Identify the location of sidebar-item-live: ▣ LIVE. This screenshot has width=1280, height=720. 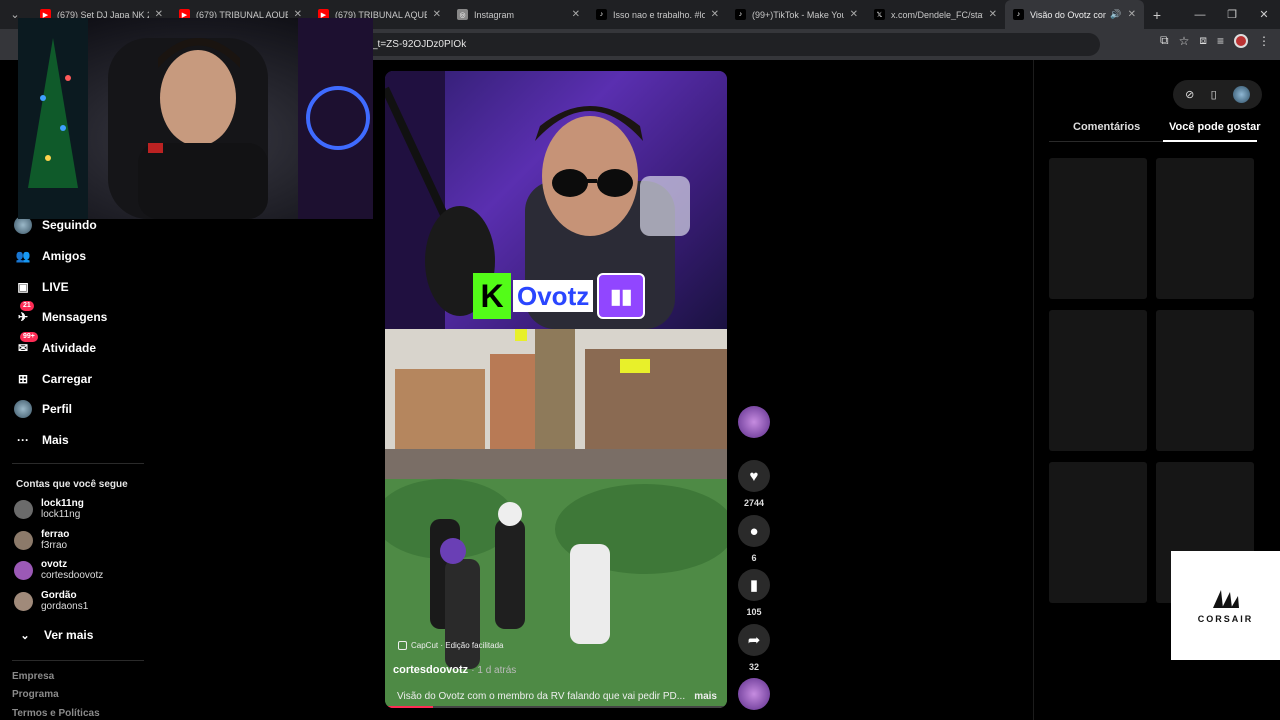
(41, 287).